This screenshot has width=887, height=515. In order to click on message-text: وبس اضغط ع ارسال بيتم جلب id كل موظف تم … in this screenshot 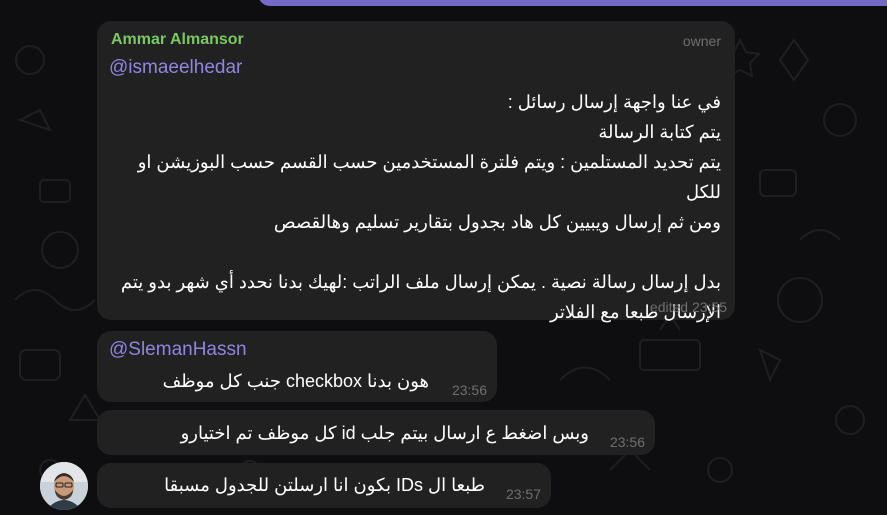, I will do `click(384, 433)`.